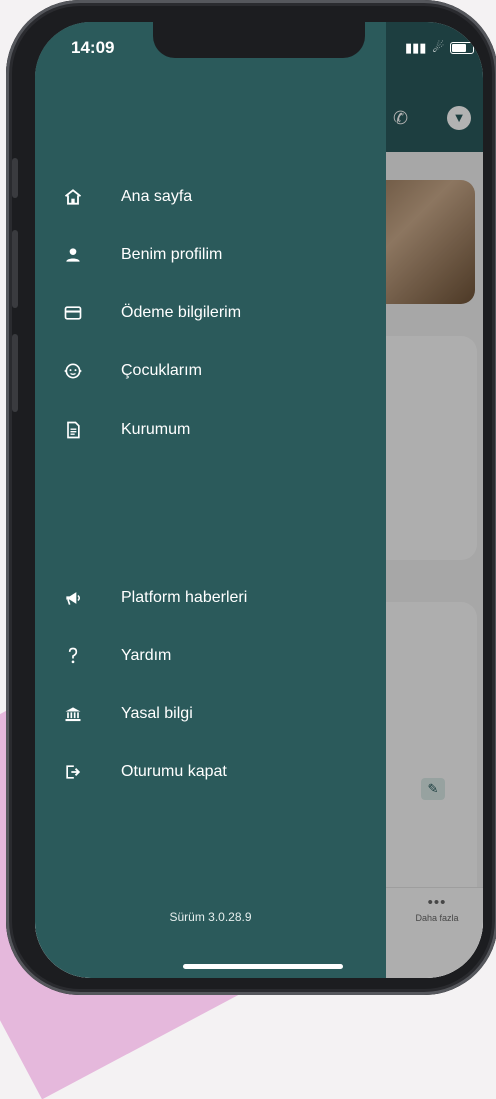 Image resolution: width=496 pixels, height=1099 pixels. Describe the element at coordinates (157, 713) in the screenshot. I see `nav-item-label: Yasal bilgi` at that location.